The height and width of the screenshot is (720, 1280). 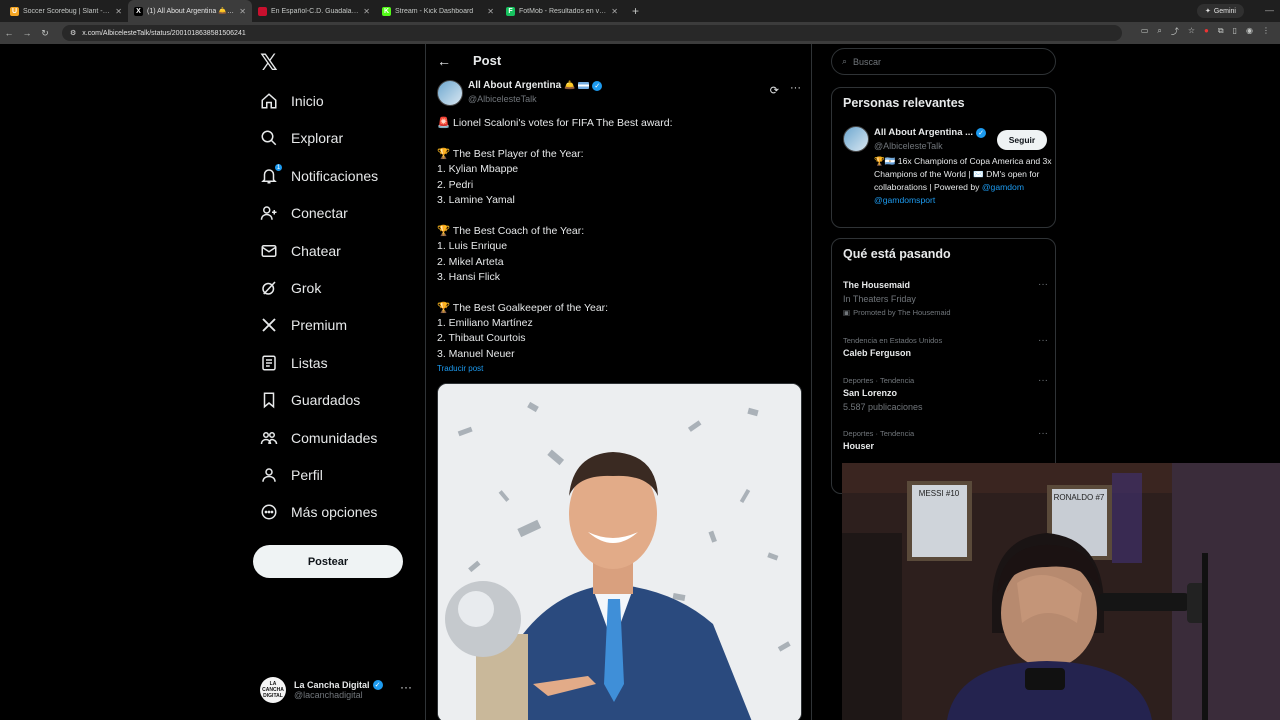 I want to click on extension-red-icon: ●, so click(x=1206, y=31).